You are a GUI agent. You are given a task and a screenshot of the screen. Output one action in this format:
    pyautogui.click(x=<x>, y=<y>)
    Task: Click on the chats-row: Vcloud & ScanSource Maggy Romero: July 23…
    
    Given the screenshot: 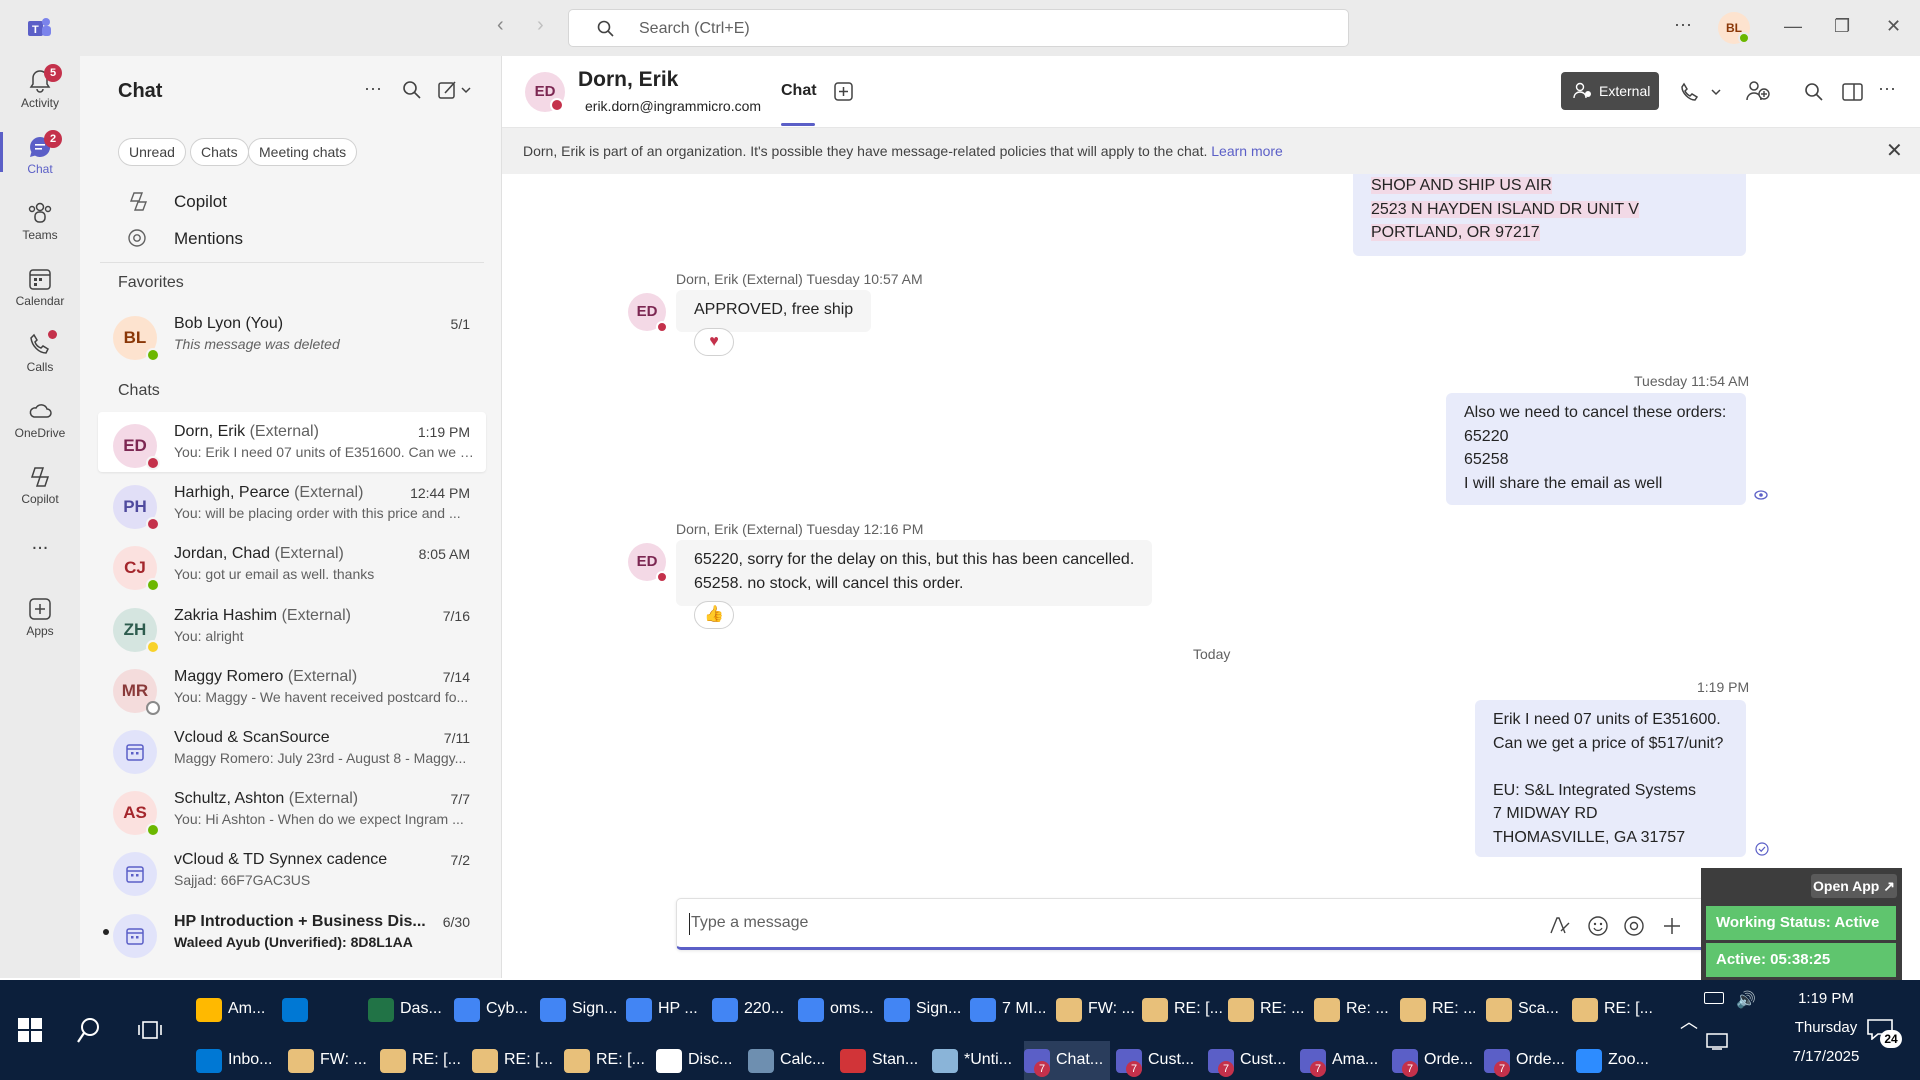 What is the action you would take?
    pyautogui.click(x=292, y=748)
    